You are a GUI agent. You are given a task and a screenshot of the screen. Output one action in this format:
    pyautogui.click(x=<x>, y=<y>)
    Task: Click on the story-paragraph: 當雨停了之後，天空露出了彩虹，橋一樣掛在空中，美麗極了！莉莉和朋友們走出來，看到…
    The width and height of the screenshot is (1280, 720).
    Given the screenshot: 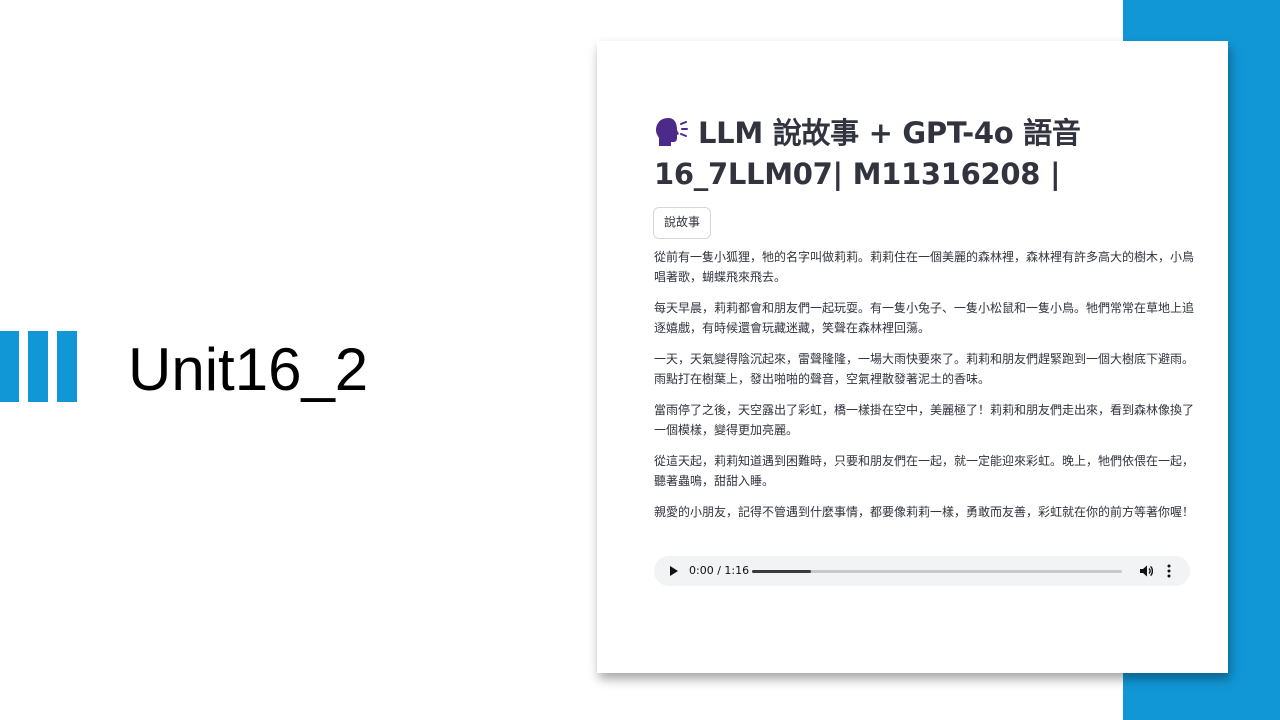 What is the action you would take?
    pyautogui.click(x=924, y=420)
    